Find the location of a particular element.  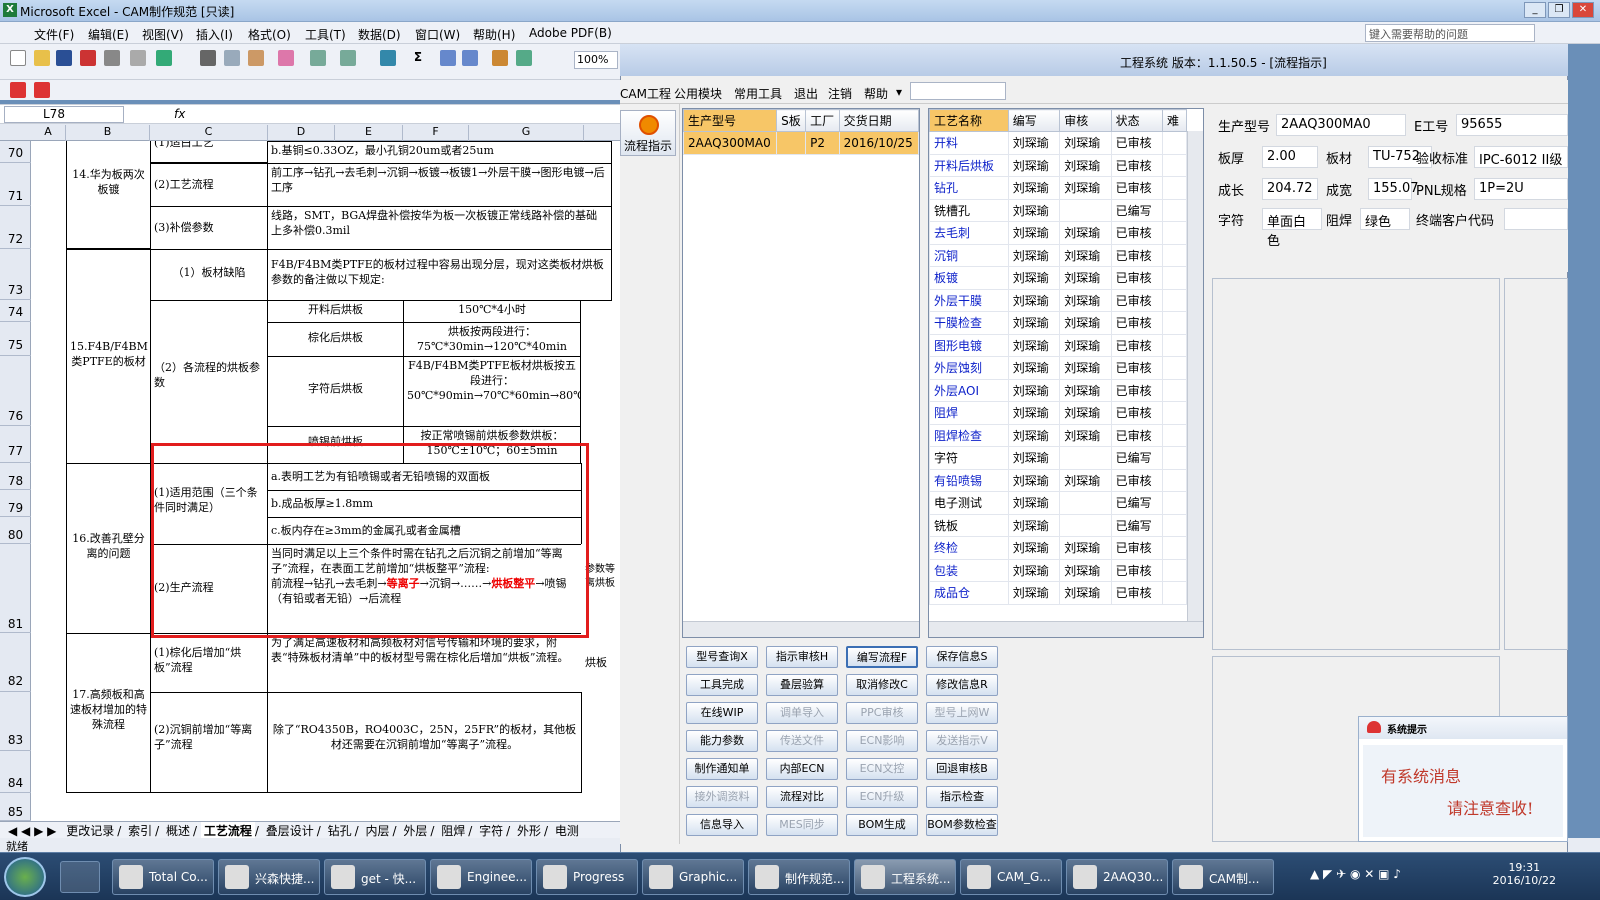

sheet-tab: 索引 is located at coordinates (140, 830).